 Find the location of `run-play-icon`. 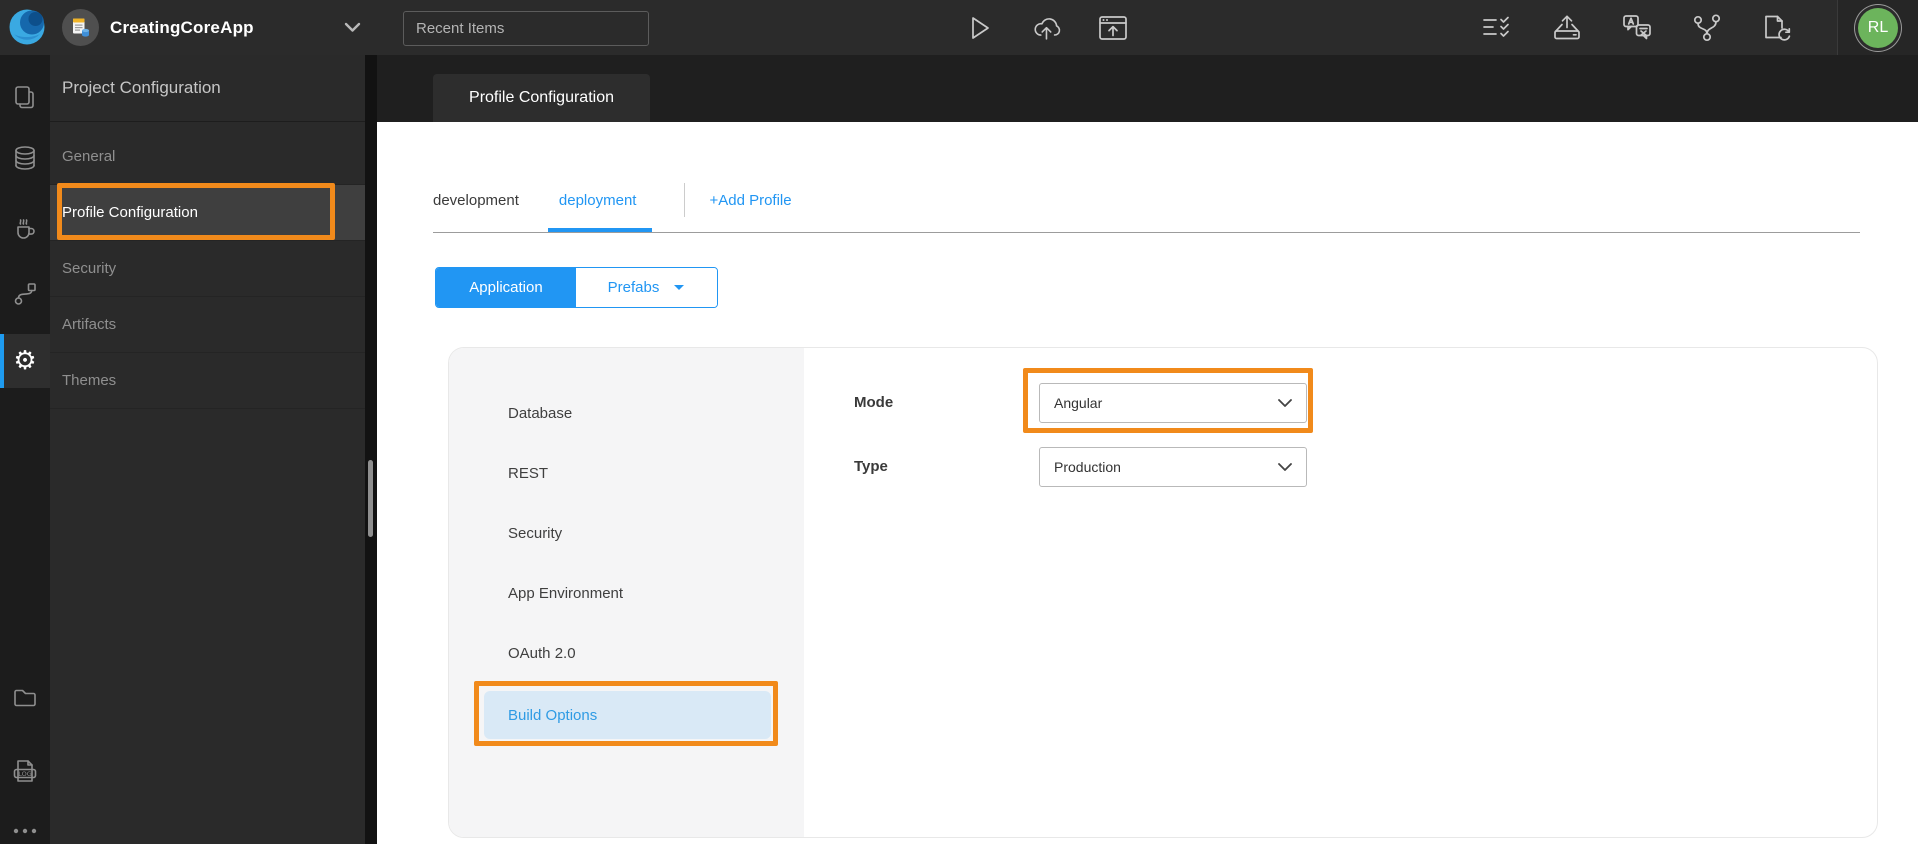

run-play-icon is located at coordinates (979, 28).